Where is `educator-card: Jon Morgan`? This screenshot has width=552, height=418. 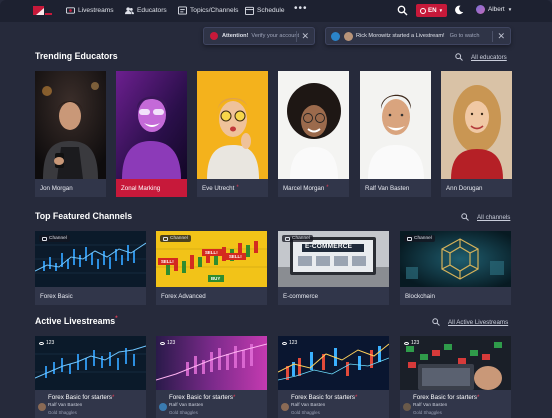
educator-card: Jon Morgan is located at coordinates (70, 134).